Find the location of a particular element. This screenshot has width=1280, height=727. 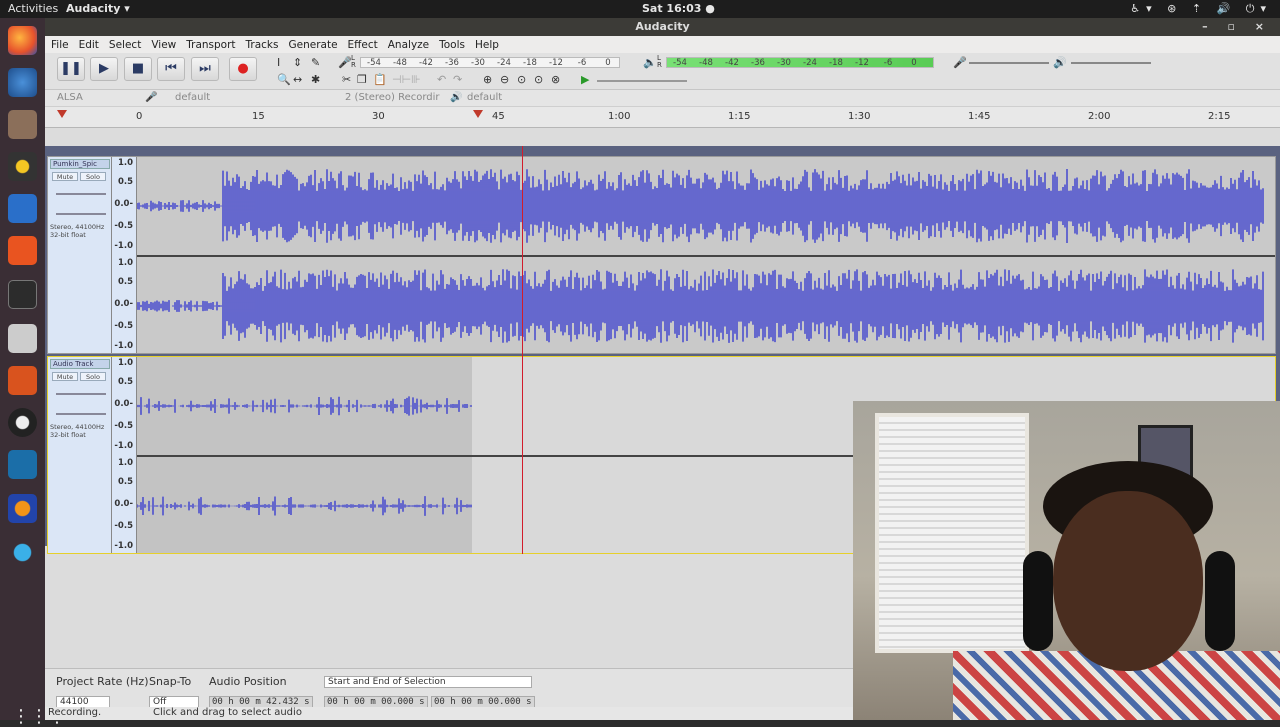

play-button: ▶ is located at coordinates (104, 69).